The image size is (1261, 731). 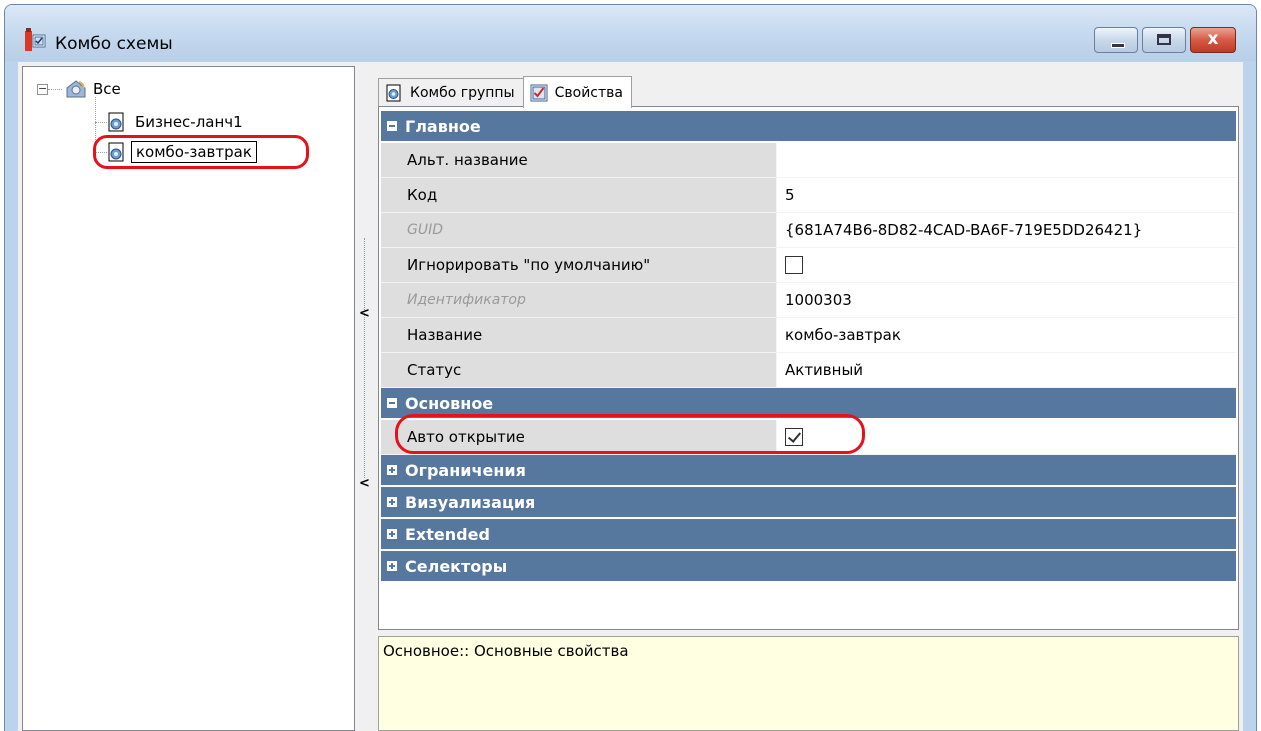 I want to click on minimize-button, so click(x=1116, y=40).